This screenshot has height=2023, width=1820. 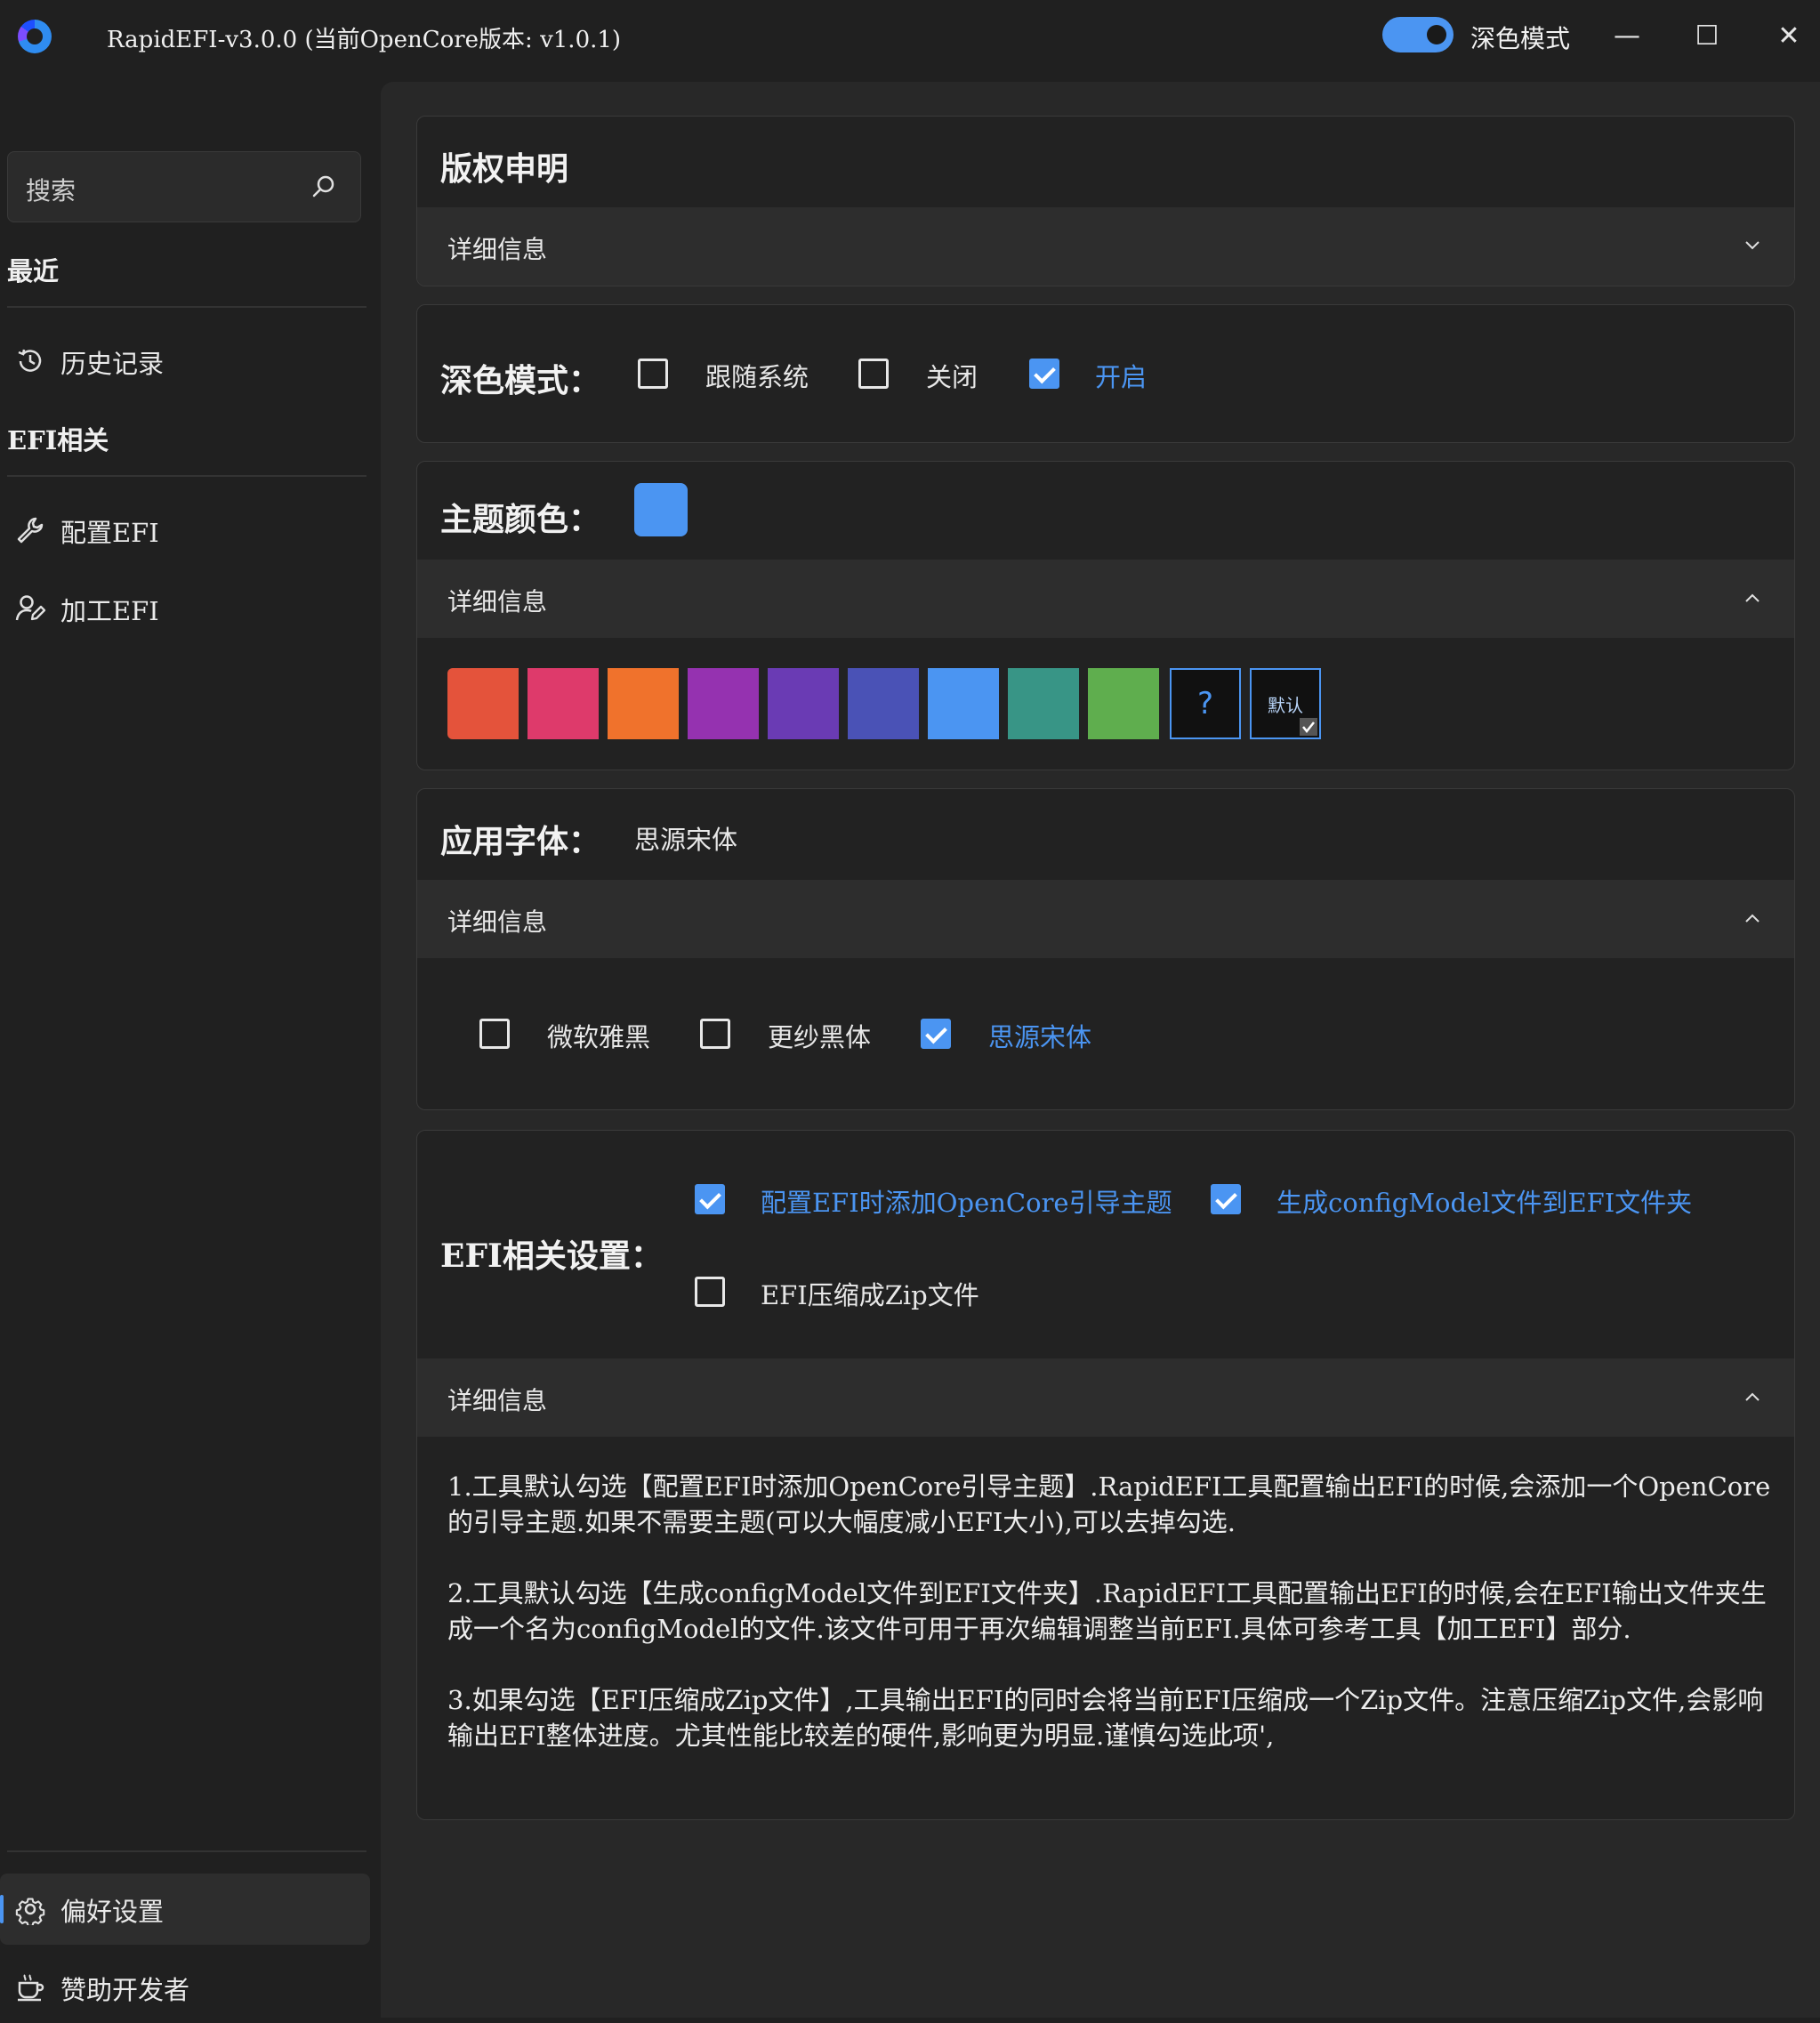 What do you see at coordinates (2, 1909) in the screenshot?
I see `active-indicator` at bounding box center [2, 1909].